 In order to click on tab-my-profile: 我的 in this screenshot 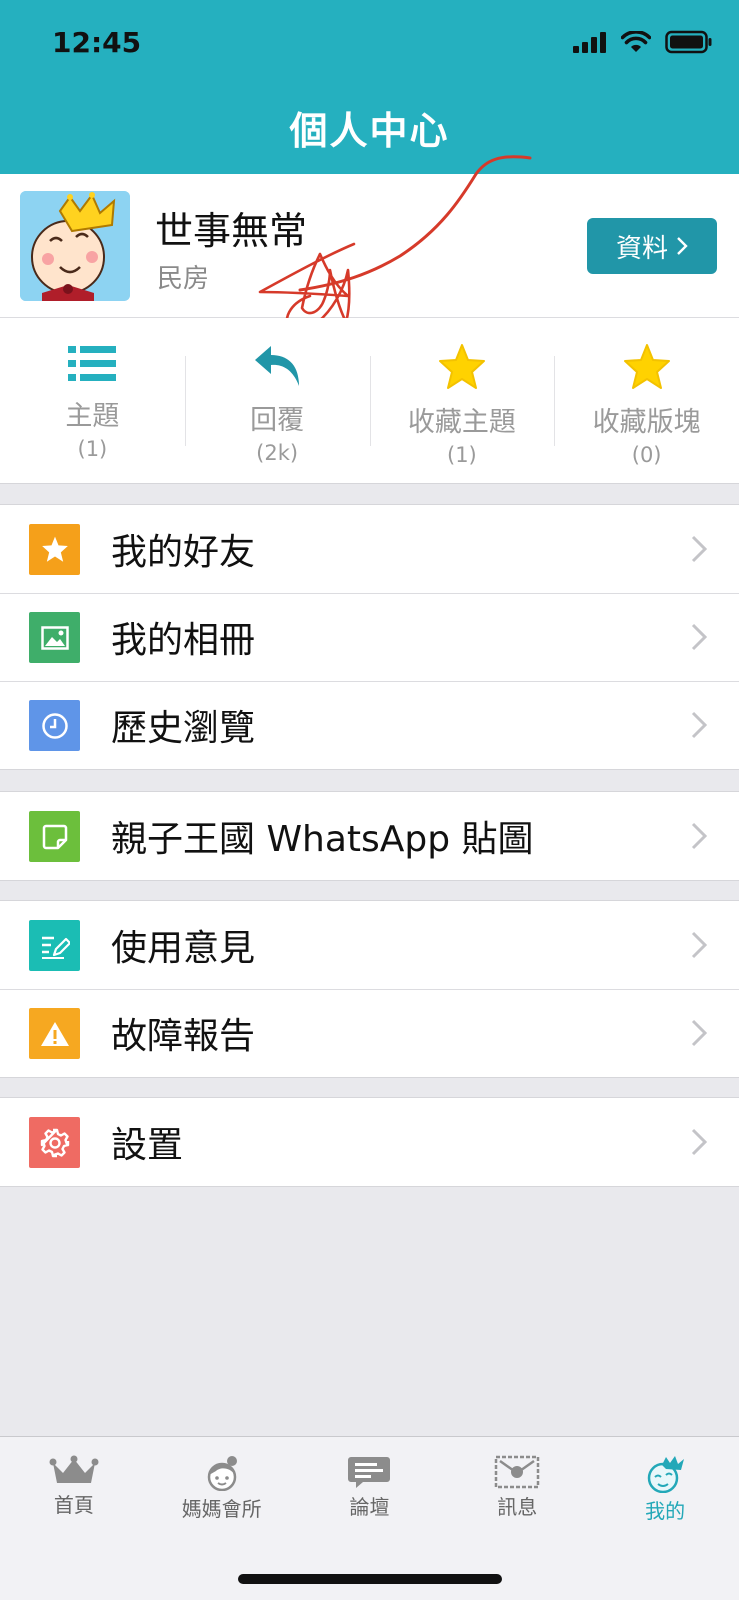, I will do `click(665, 1518)`.